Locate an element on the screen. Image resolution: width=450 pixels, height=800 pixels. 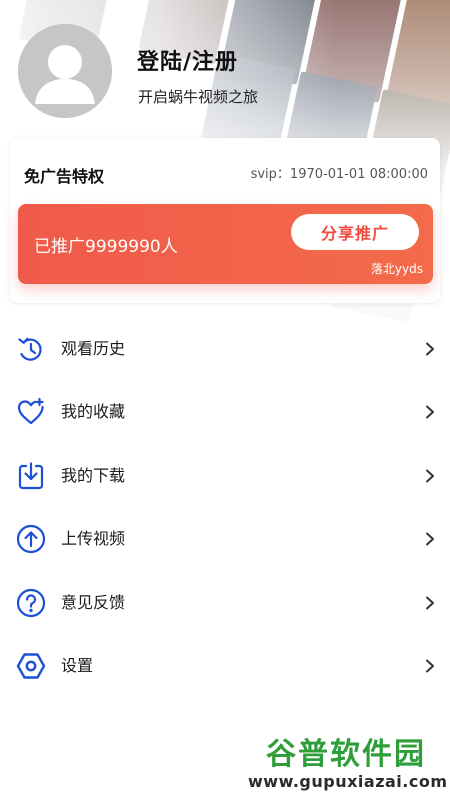
login-subtitle: 开启蜗牛视频之旅 is located at coordinates (198, 97).